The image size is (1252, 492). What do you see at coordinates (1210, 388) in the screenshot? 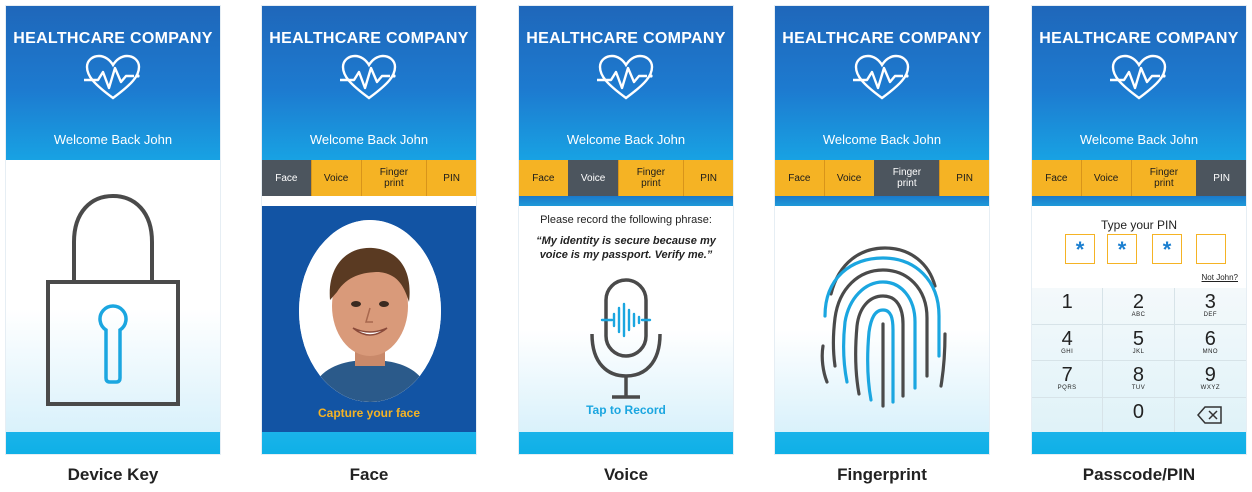
I see `key-letters: WXYZ` at bounding box center [1210, 388].